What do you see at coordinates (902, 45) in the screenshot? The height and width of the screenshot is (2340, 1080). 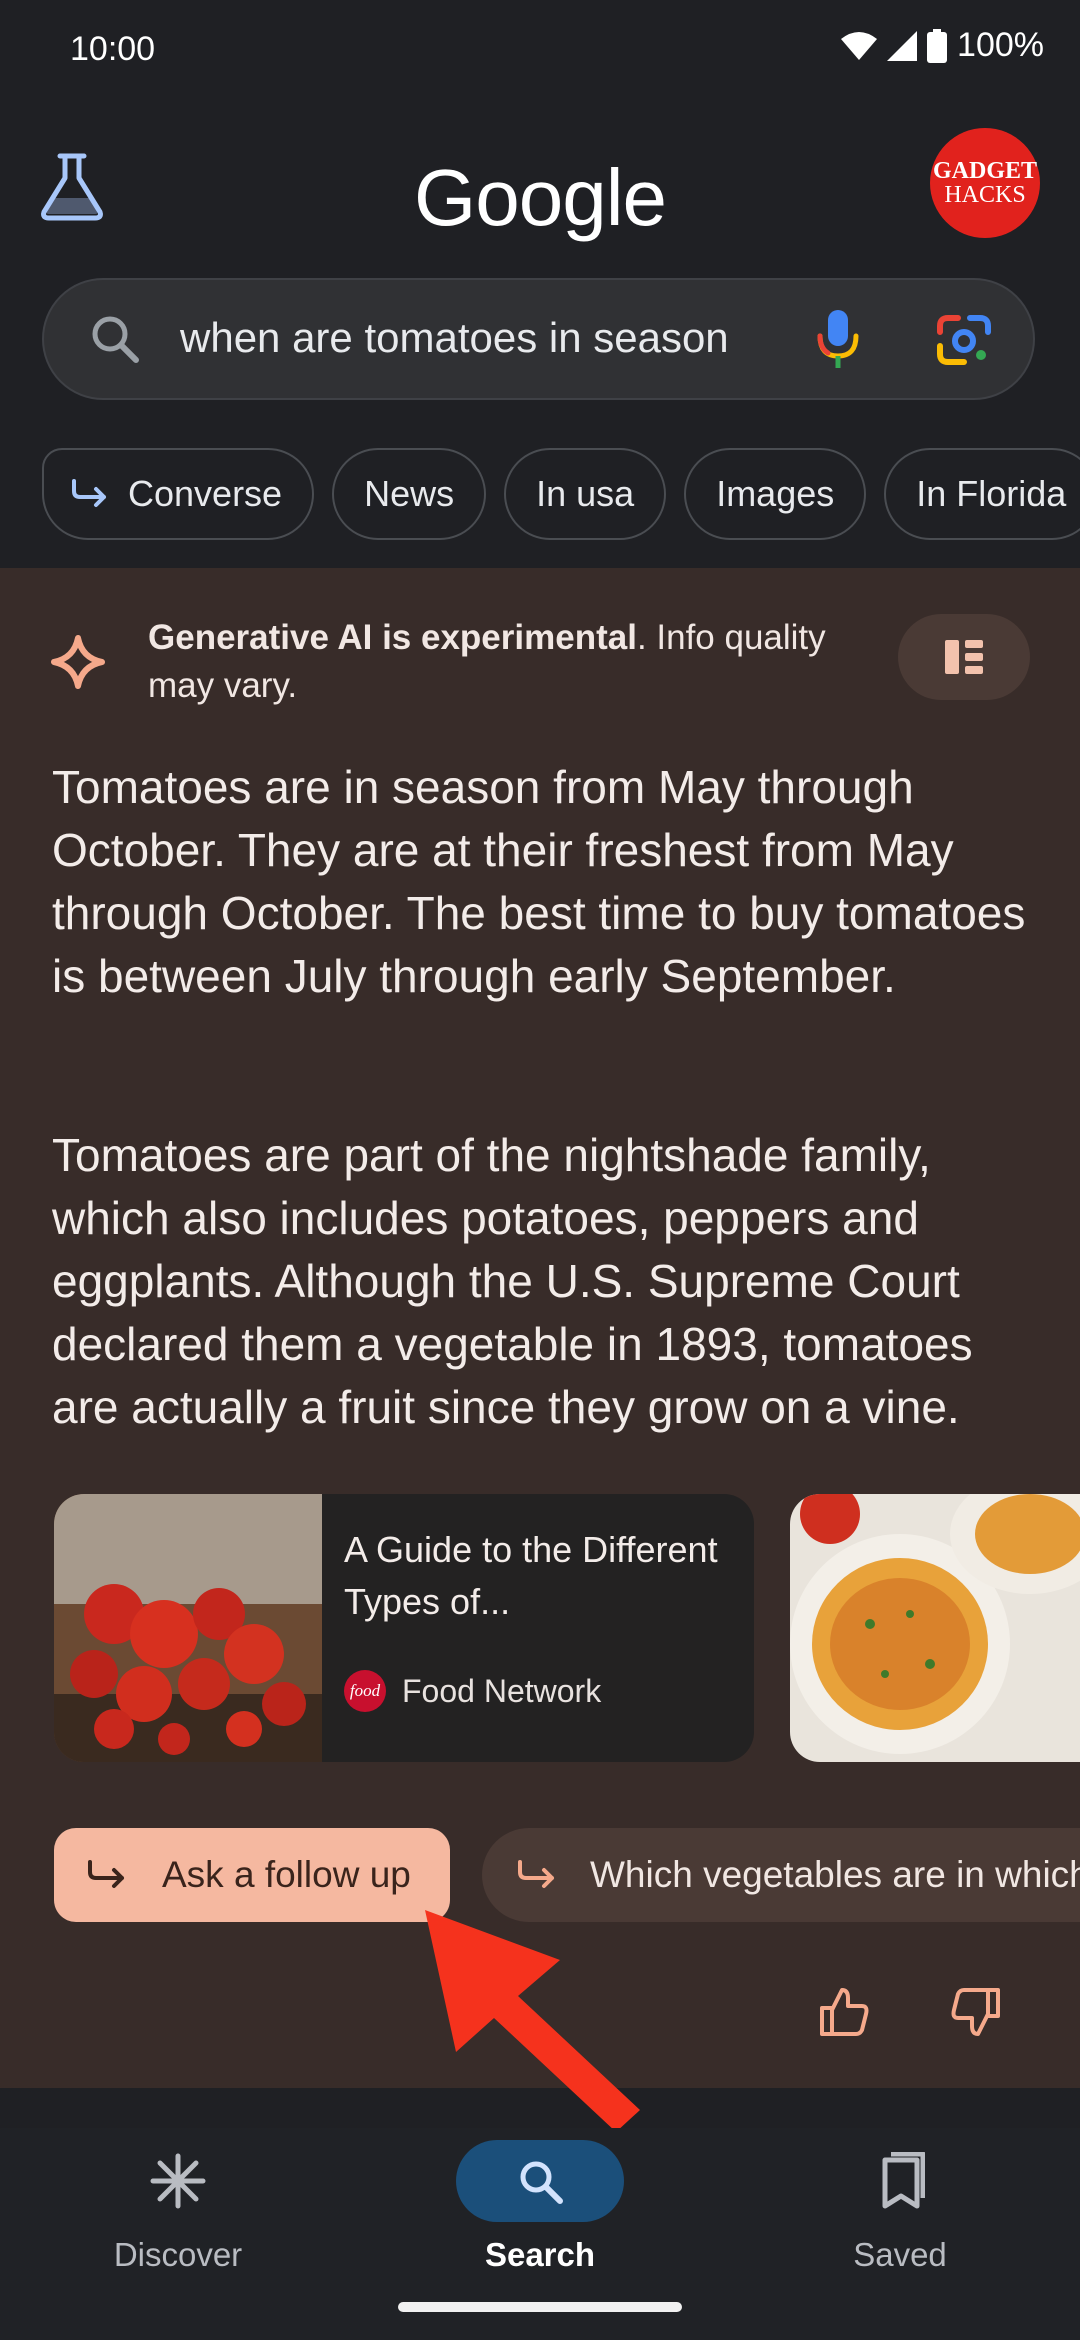 I see `cellular-icon` at bounding box center [902, 45].